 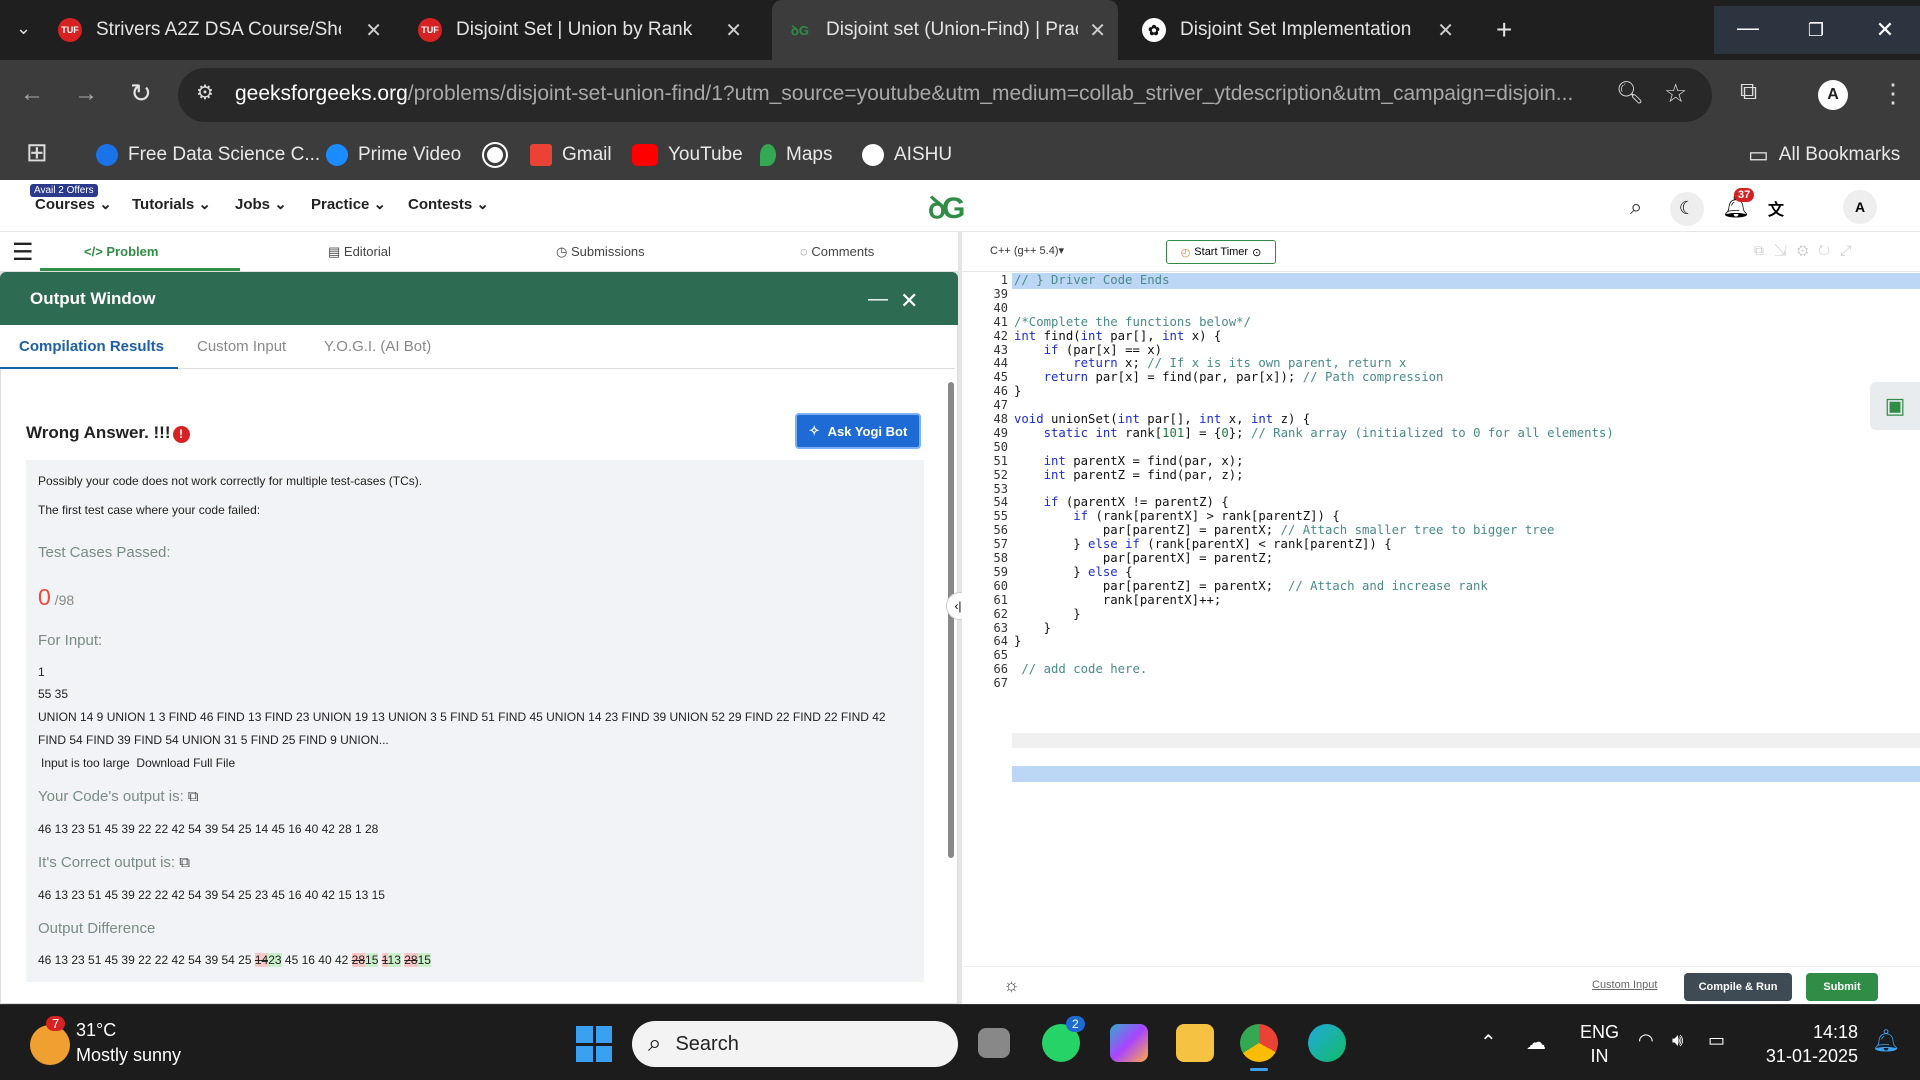 What do you see at coordinates (1824, 155) in the screenshot?
I see `all-bookmarks: ▭ All Bookmarks` at bounding box center [1824, 155].